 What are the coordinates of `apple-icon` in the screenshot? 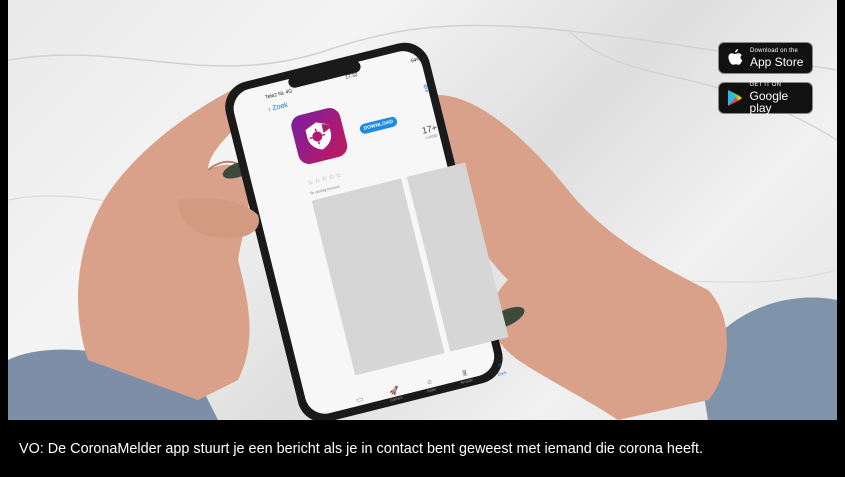 It's located at (735, 58).